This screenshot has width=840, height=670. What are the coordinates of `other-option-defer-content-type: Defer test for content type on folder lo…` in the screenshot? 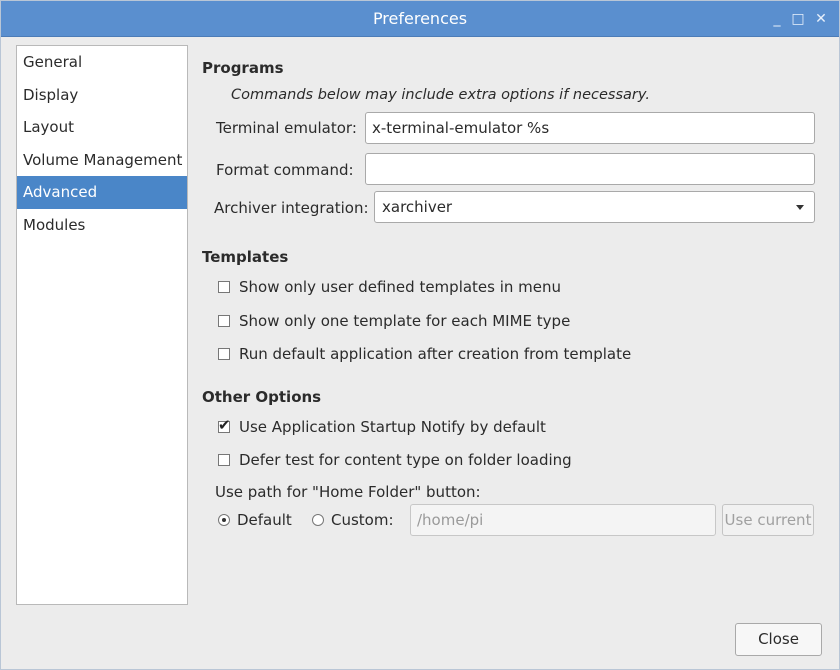 It's located at (395, 460).